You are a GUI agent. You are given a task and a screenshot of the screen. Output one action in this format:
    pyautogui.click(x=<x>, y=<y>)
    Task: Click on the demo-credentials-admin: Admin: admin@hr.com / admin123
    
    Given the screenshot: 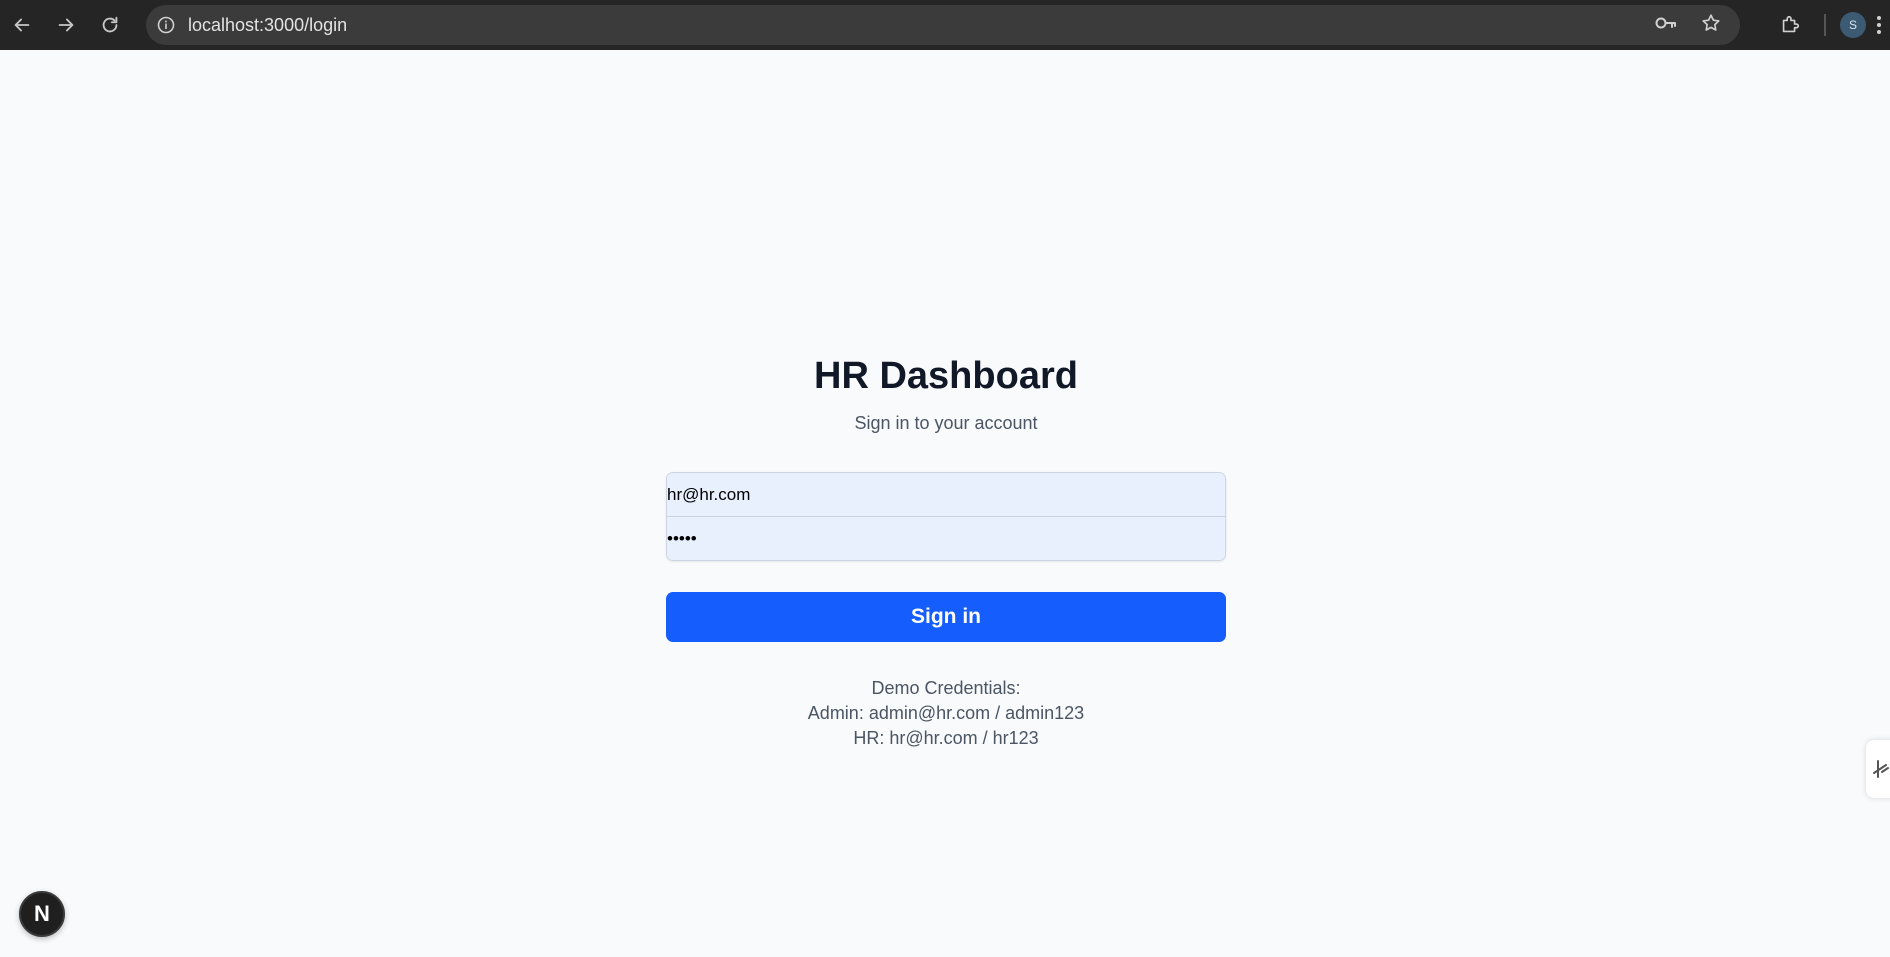 What is the action you would take?
    pyautogui.click(x=946, y=713)
    